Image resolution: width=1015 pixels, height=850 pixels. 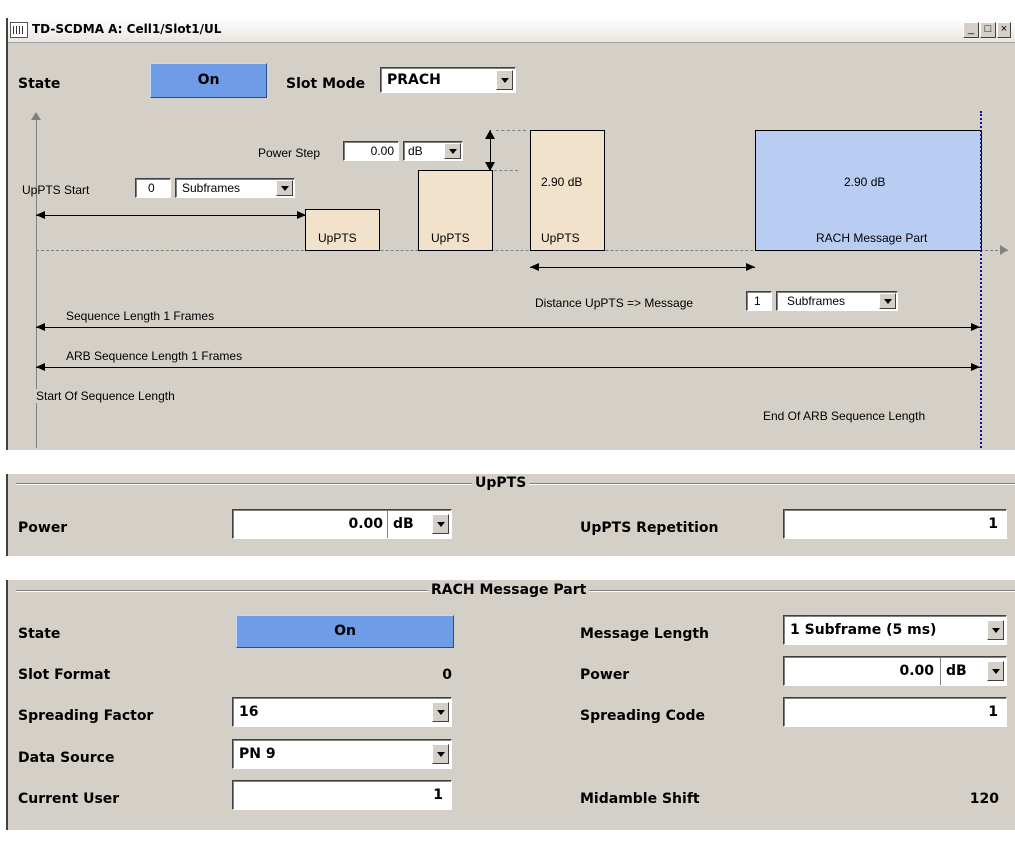 I want to click on rach-panel-left-edge, so click(x=7, y=705).